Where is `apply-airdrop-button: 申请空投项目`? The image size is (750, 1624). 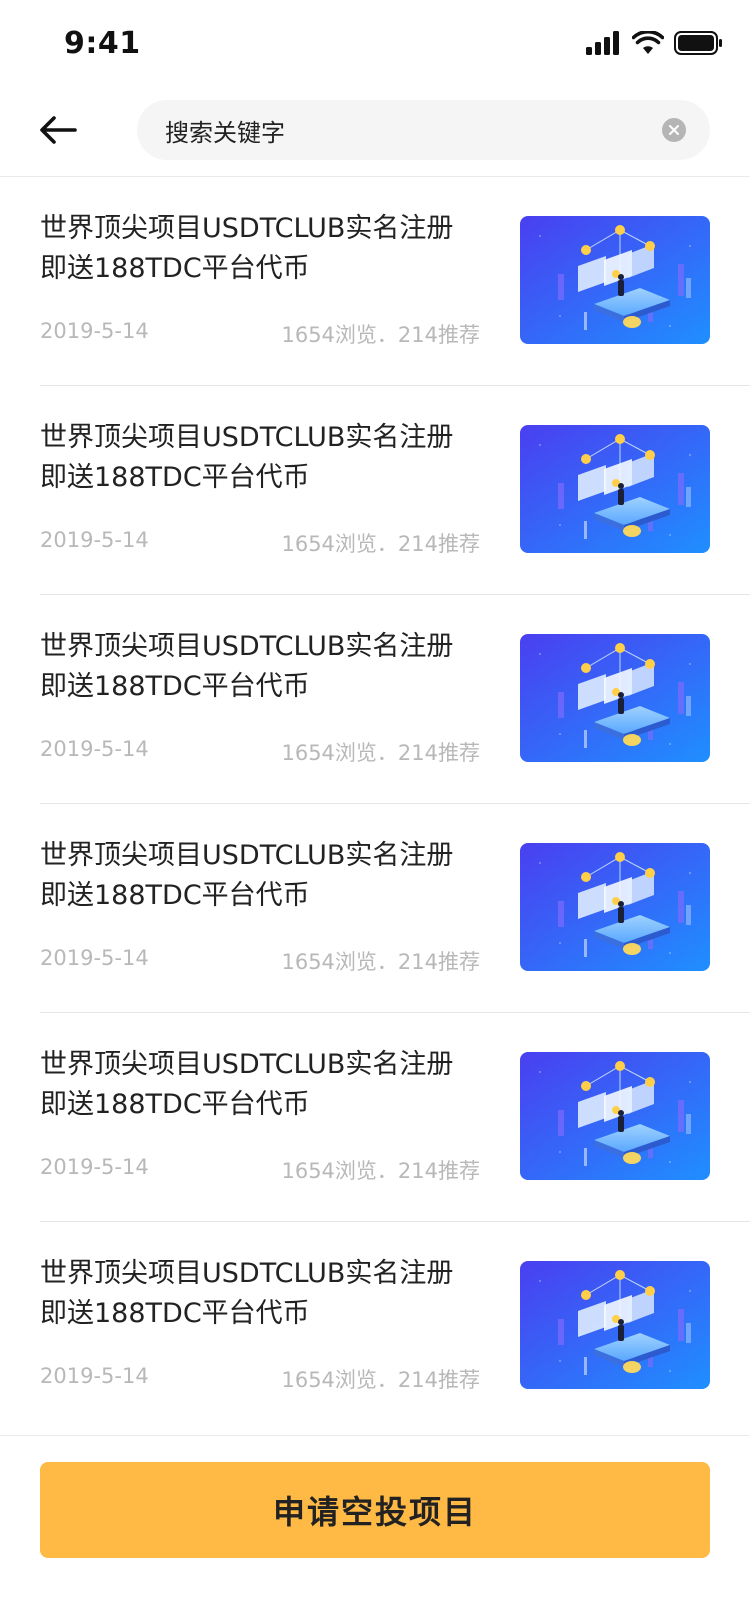
apply-airdrop-button: 申请空投项目 is located at coordinates (375, 1510).